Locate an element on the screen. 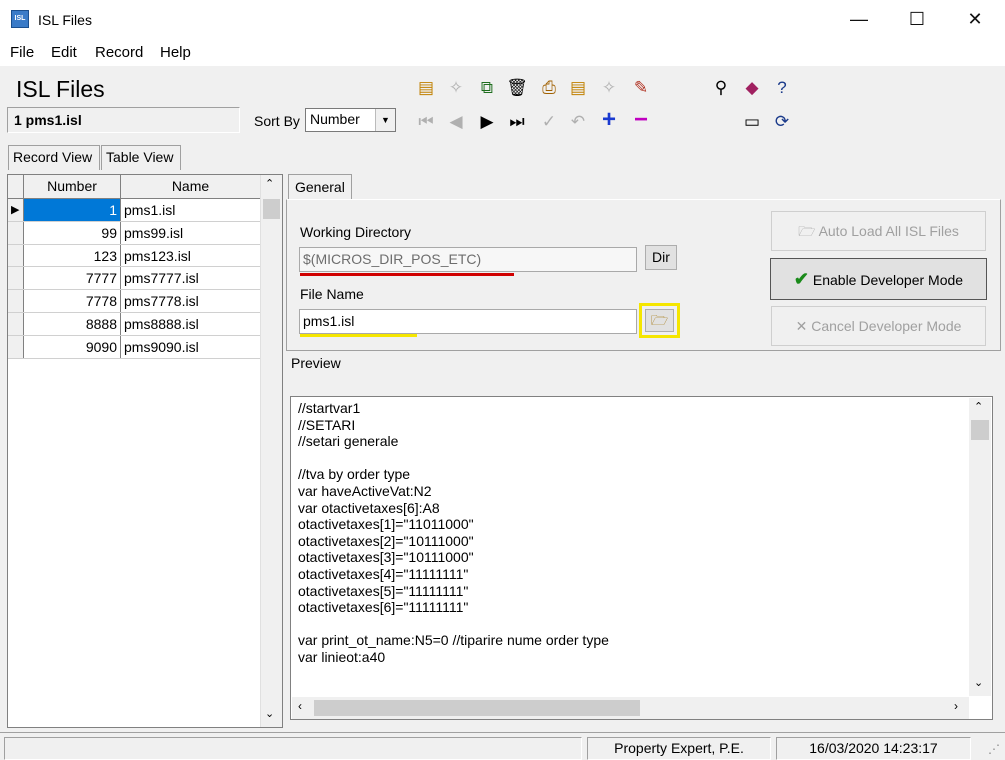 The width and height of the screenshot is (1005, 760). menu-bar is located at coordinates (502, 53).